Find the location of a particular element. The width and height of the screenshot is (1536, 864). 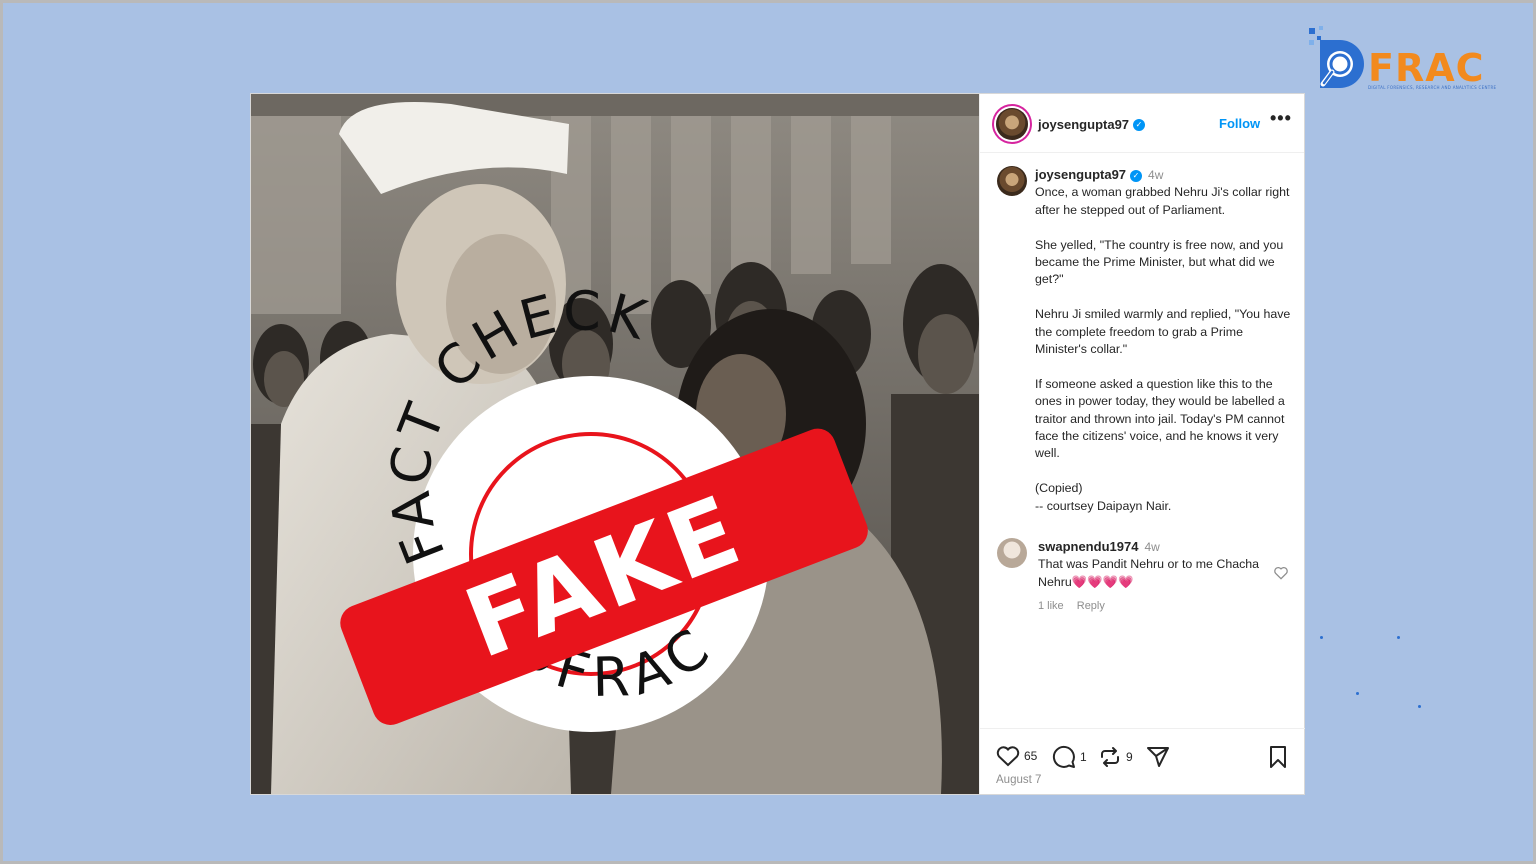

bookmark-icon is located at coordinates (1278, 757).